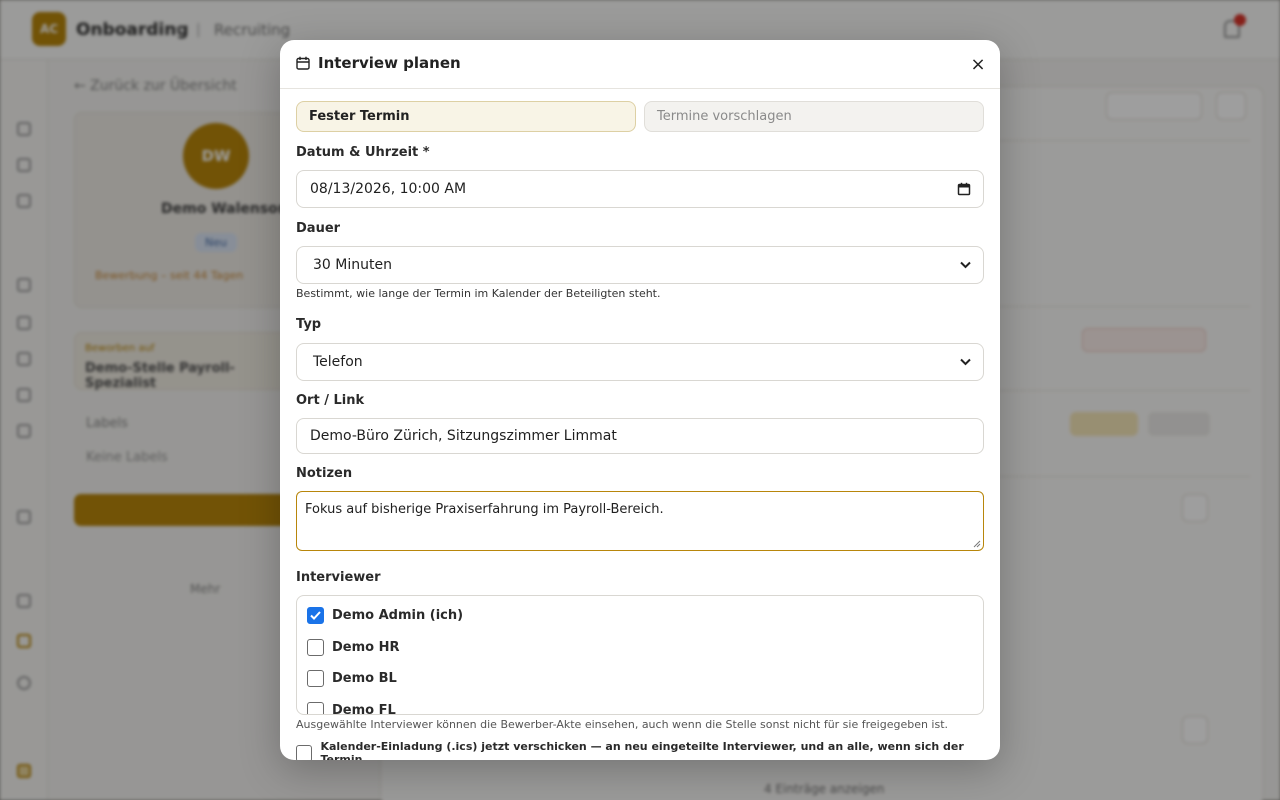 This screenshot has width=1280, height=800. What do you see at coordinates (640, 655) in the screenshot?
I see `interviewers-list: Demo Admin (ich) Demo HR Demo BL Demo FL` at bounding box center [640, 655].